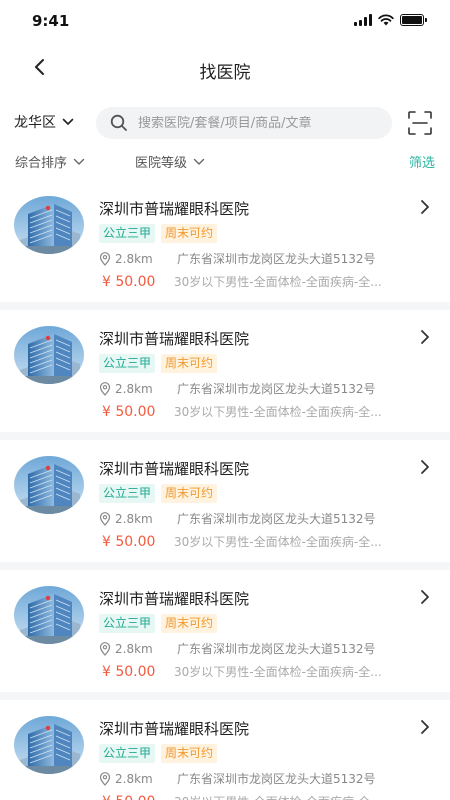 This screenshot has height=800, width=450. I want to click on scan-button, so click(420, 123).